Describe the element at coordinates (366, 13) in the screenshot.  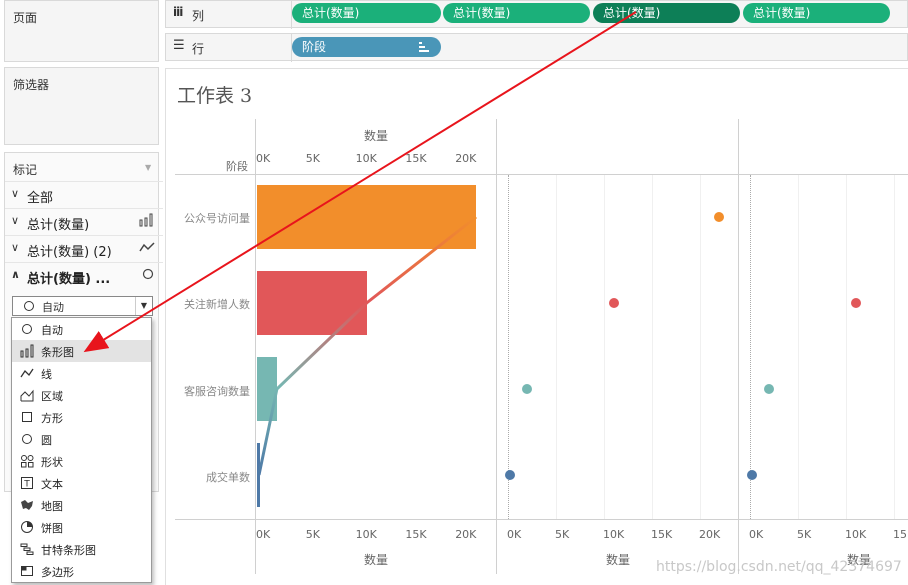
I see `column-pill-1: 总计(数量)` at that location.